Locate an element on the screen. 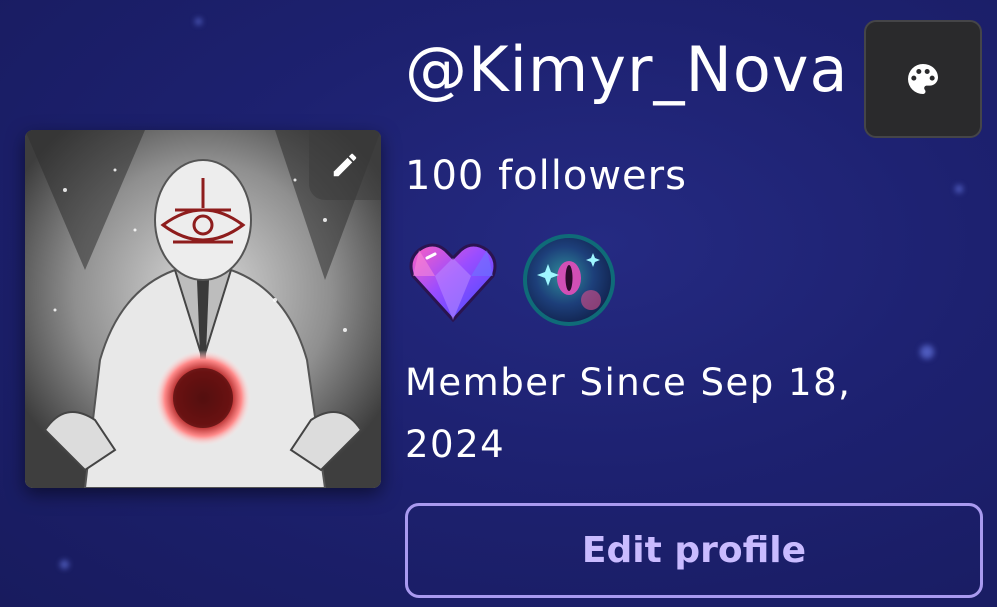 This screenshot has height=607, width=997. crystal-heart-badge-icon is located at coordinates (453, 280).